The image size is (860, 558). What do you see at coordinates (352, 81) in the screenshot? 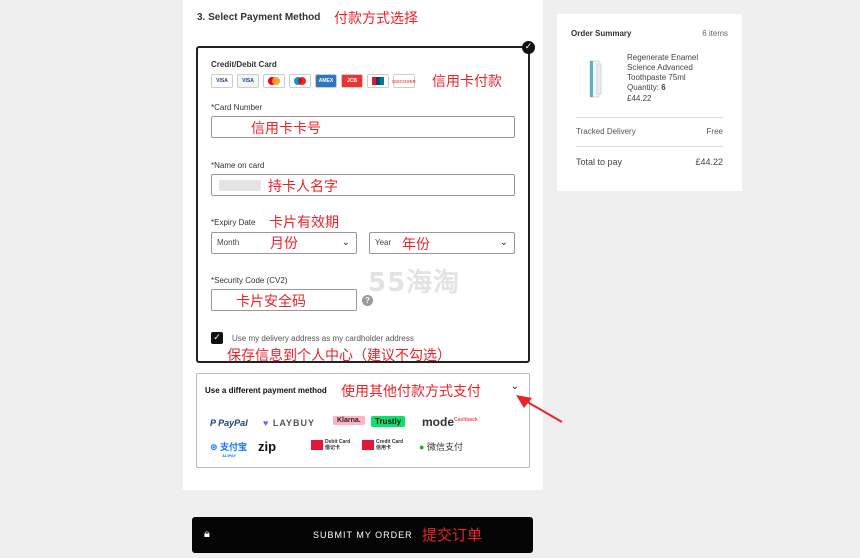
I see `jcb-icon: JCB` at bounding box center [352, 81].